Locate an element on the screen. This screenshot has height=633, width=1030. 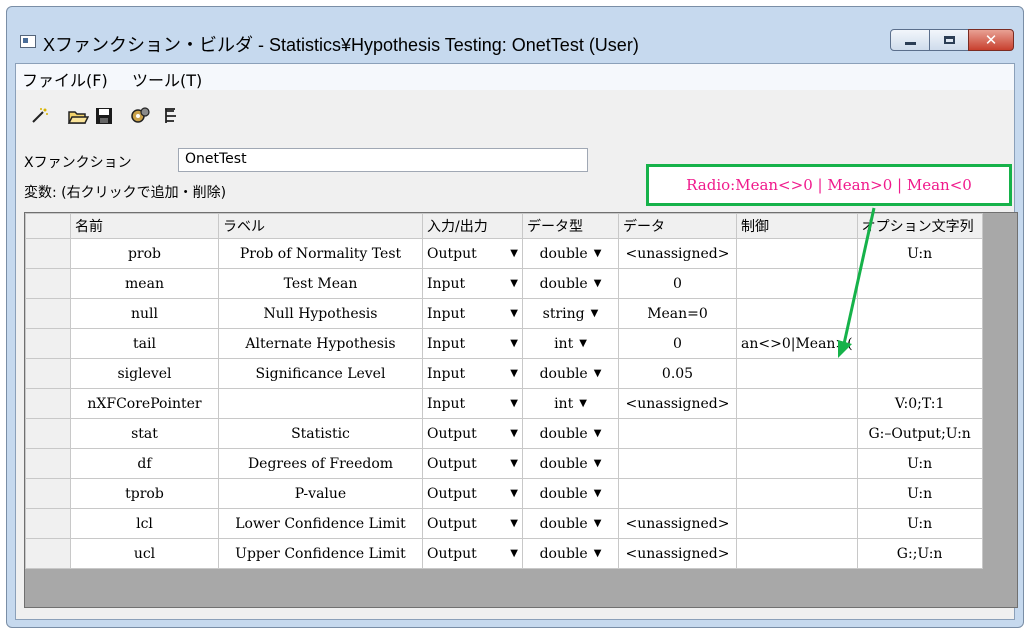
cell-label: Significance Level is located at coordinates (320, 373).